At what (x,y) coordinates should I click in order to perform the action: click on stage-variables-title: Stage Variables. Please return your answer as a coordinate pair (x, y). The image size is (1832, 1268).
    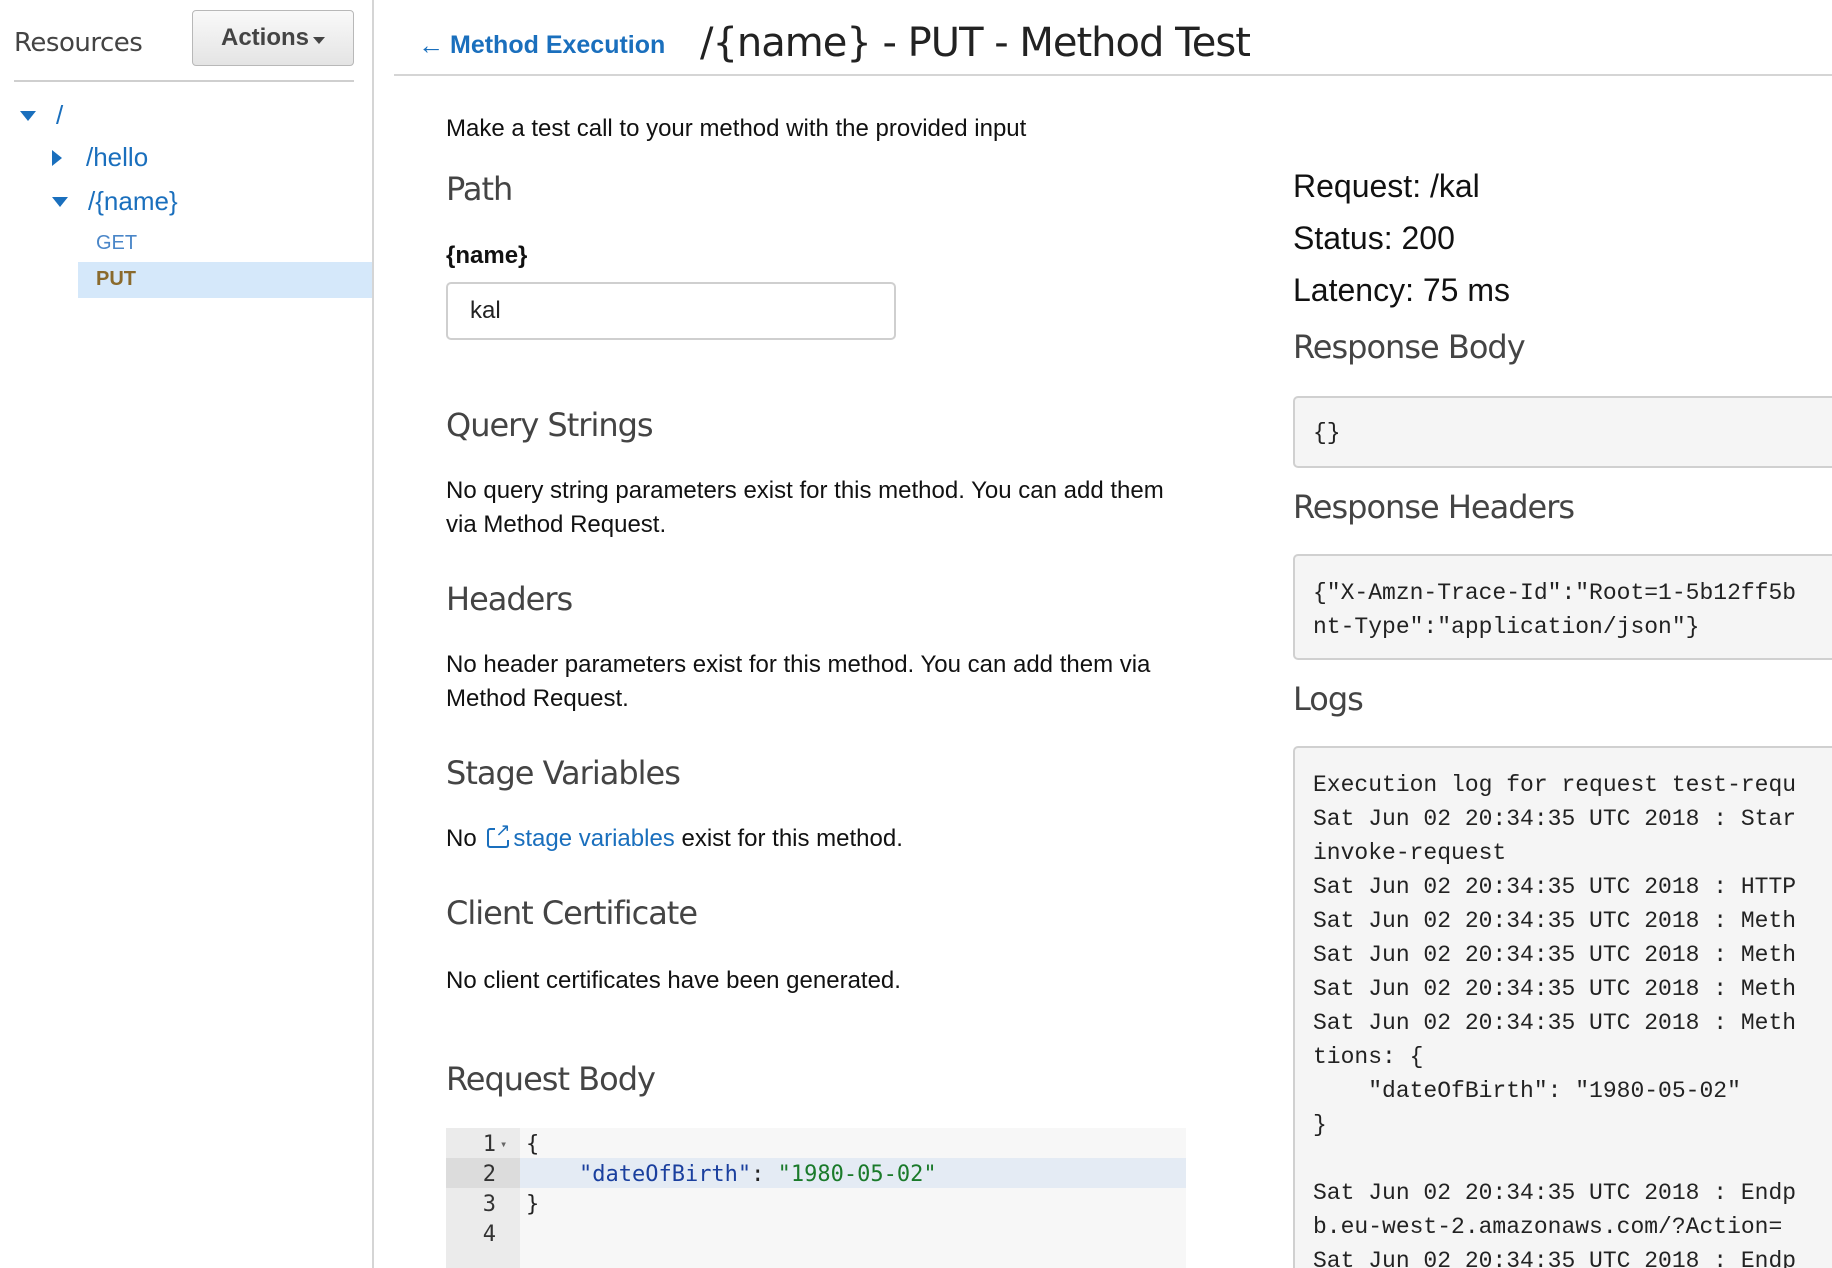
    Looking at the image, I should click on (563, 773).